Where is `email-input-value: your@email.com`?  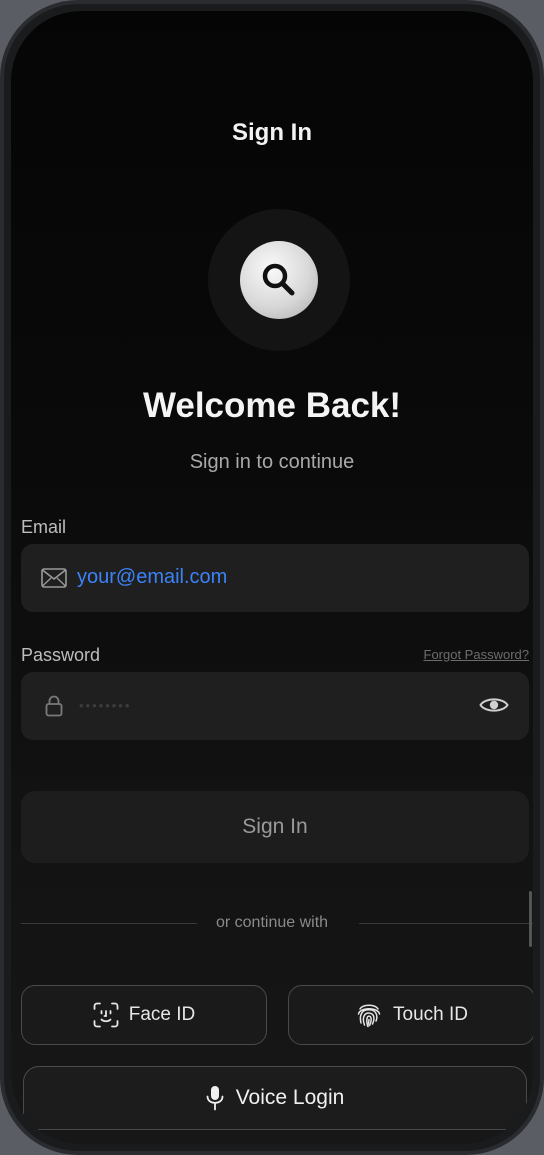 email-input-value: your@email.com is located at coordinates (152, 577).